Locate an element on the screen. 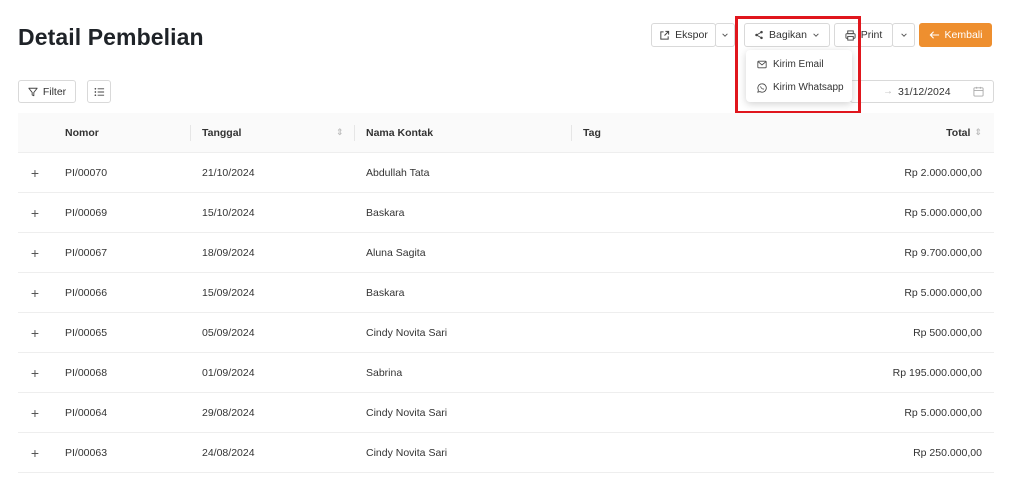  cell-total: Rp 195.000.000,00 is located at coordinates (937, 372).